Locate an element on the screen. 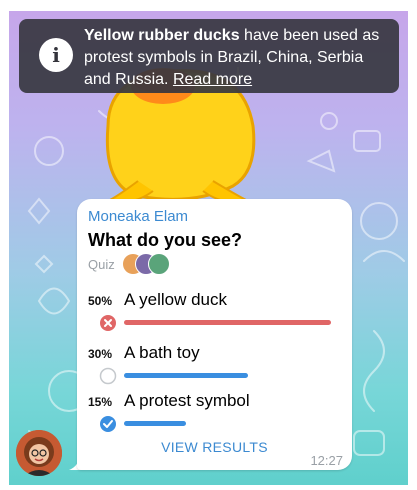  unselected-circle-icon is located at coordinates (108, 376).